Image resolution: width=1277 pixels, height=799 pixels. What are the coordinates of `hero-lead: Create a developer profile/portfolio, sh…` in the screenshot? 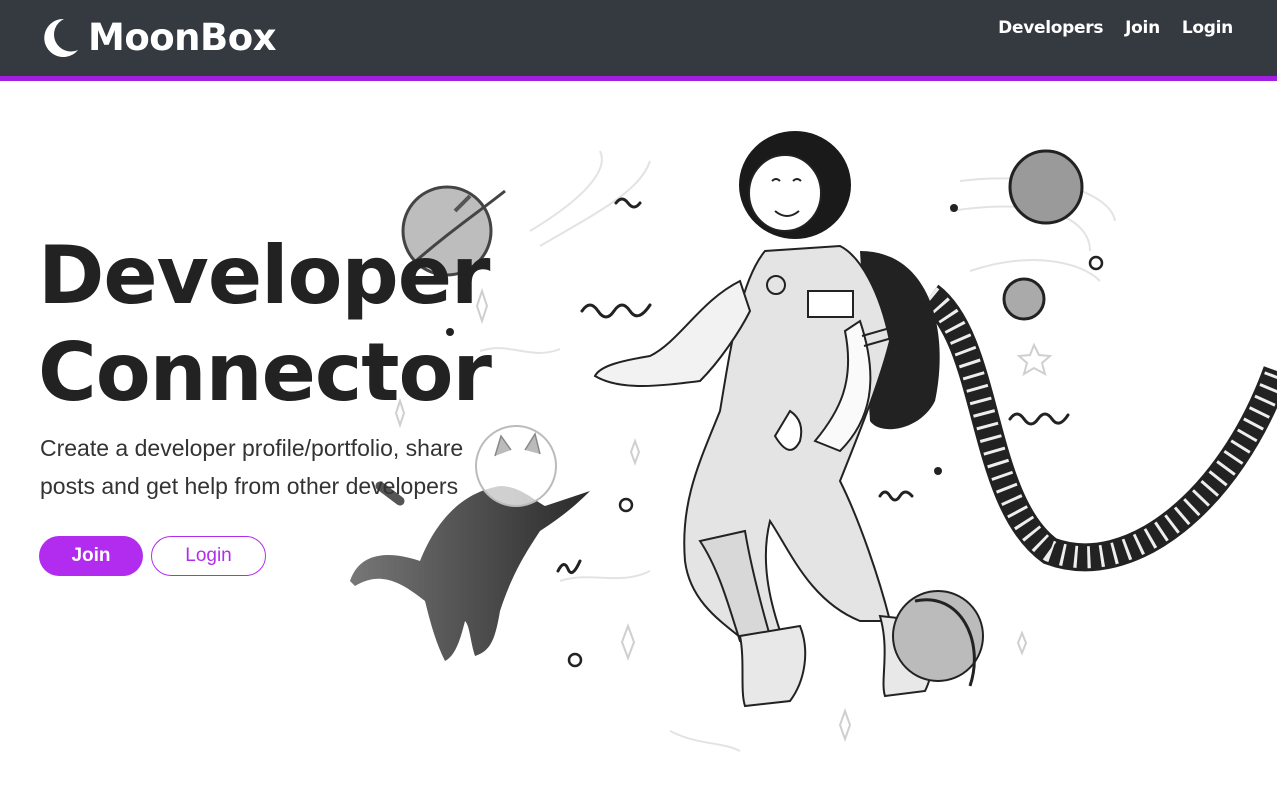 It's located at (275, 467).